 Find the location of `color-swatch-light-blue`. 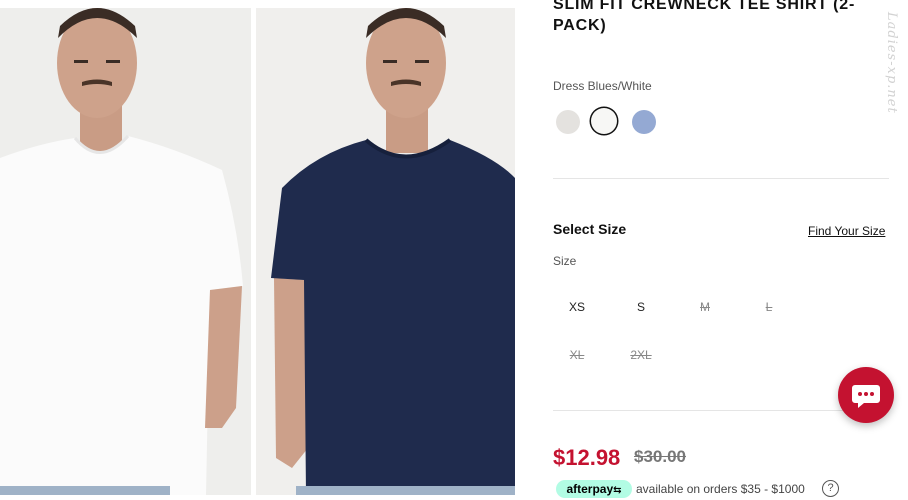

color-swatch-light-blue is located at coordinates (644, 122).